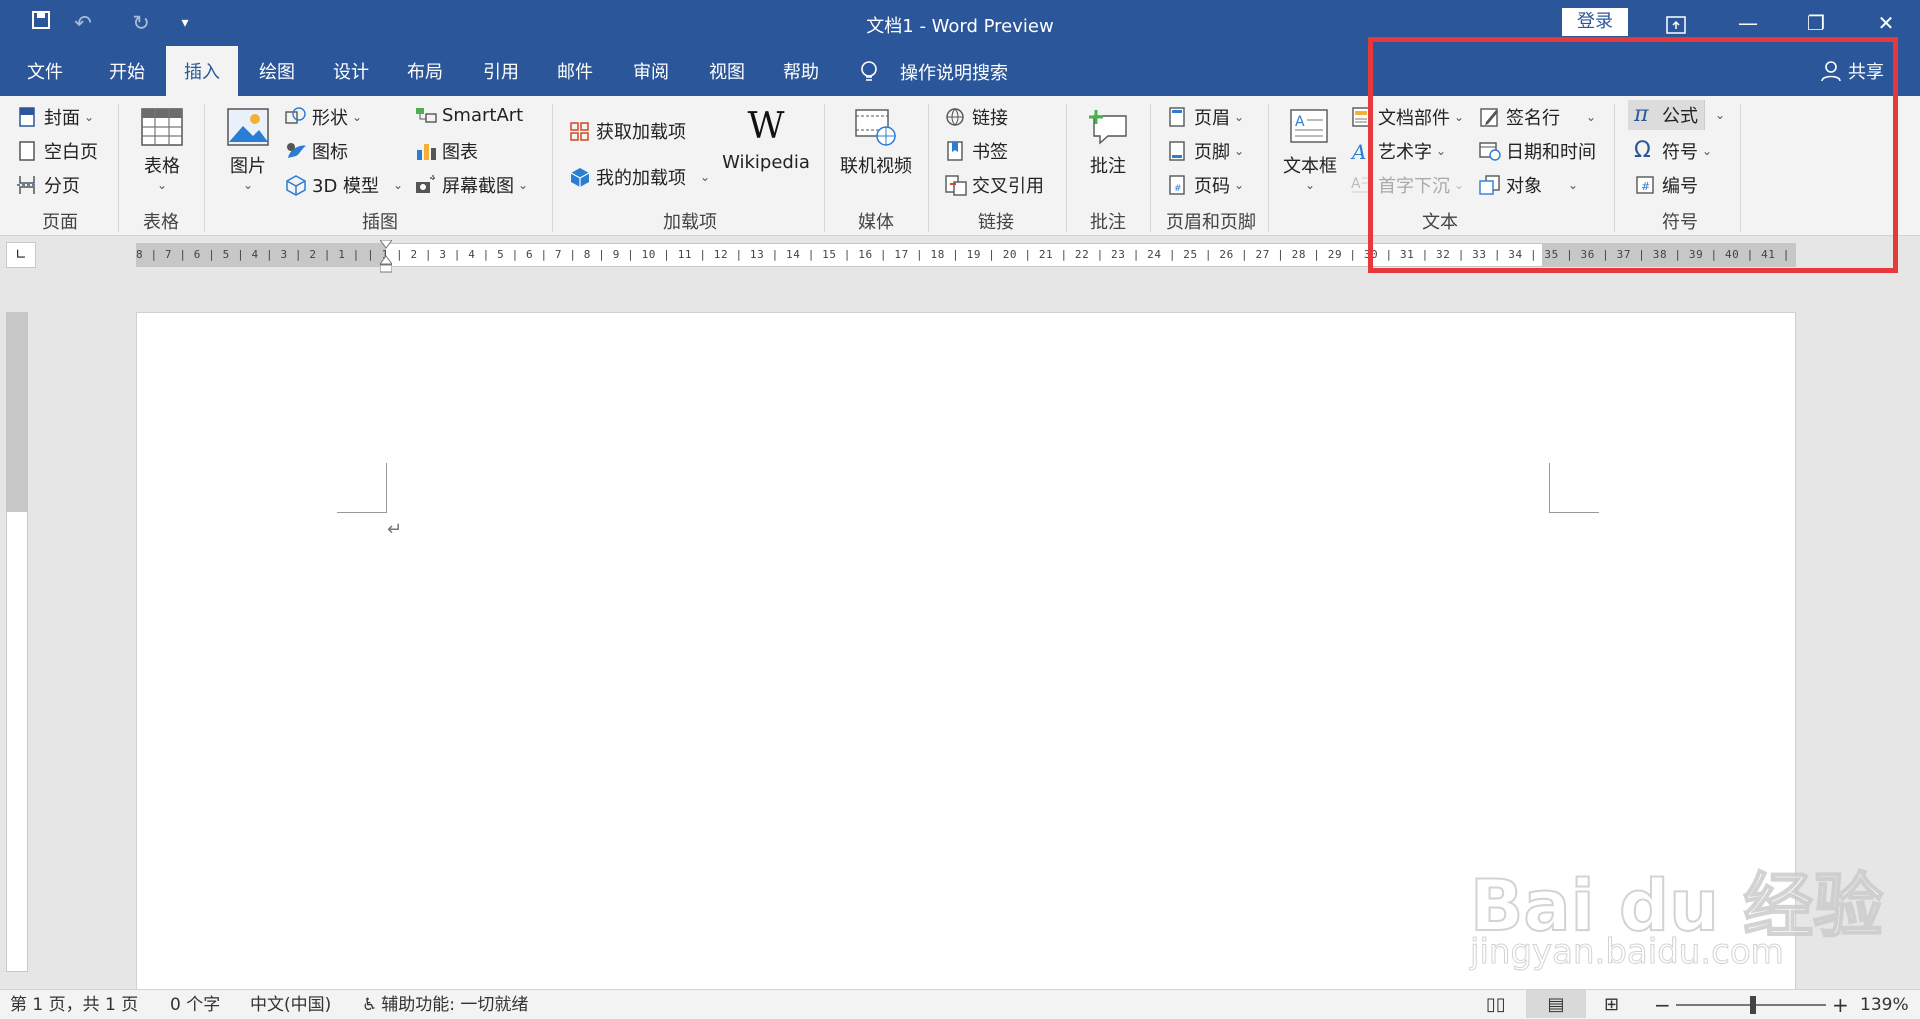 This screenshot has width=1920, height=1019. I want to click on cross-reference-button: 交叉引用, so click(994, 185).